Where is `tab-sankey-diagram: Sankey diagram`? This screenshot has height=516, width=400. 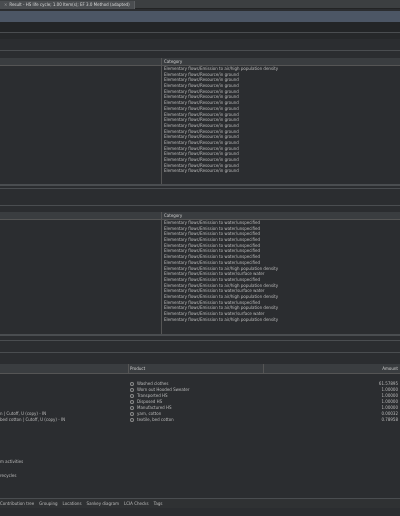 tab-sankey-diagram: Sankey diagram is located at coordinates (103, 503).